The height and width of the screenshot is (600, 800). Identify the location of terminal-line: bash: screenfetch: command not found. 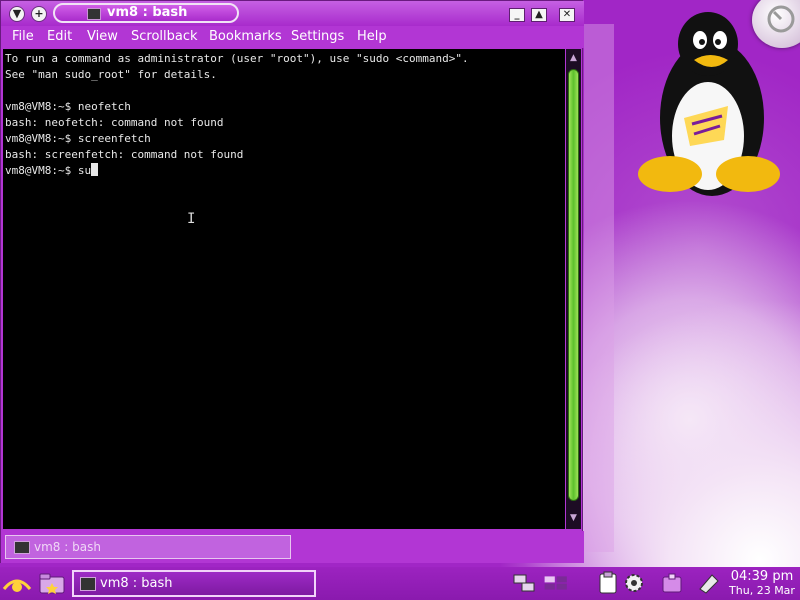
(124, 154).